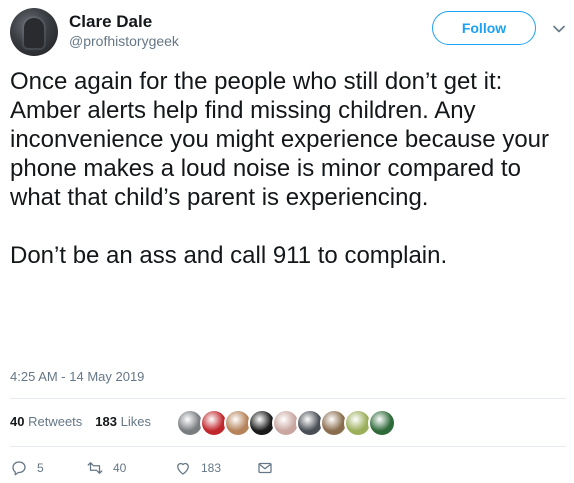 This screenshot has width=574, height=483. I want to click on likes-stat: 183 Likes, so click(123, 421).